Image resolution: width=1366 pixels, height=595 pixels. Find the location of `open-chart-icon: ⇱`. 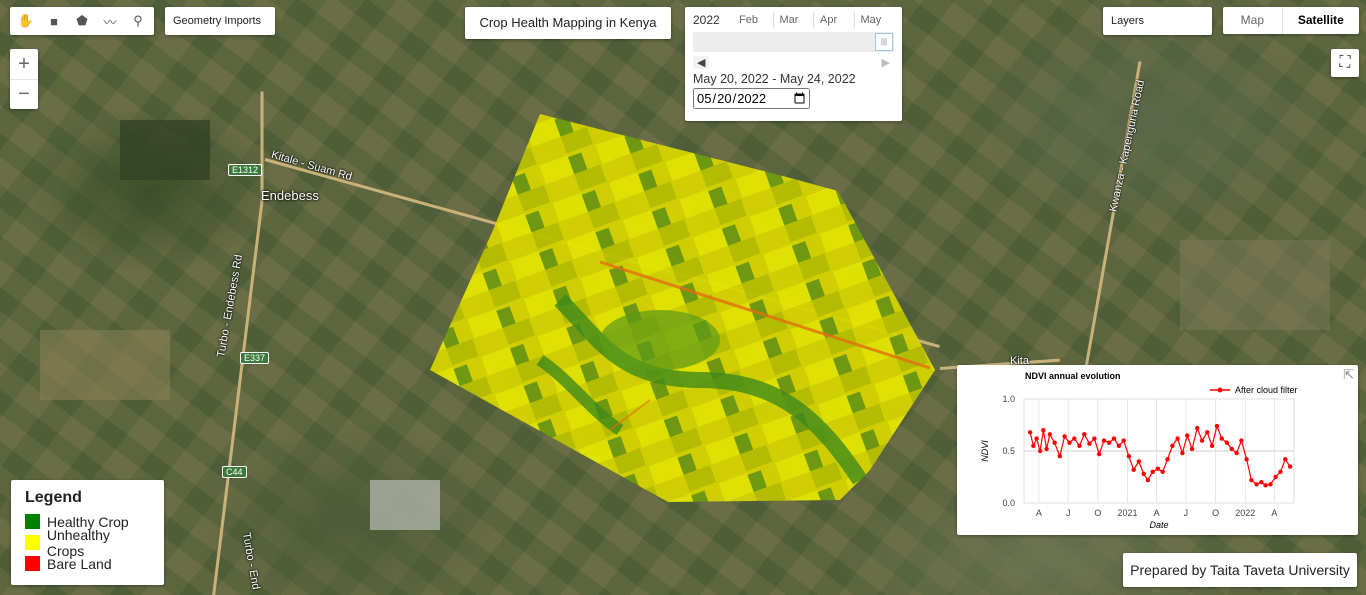

open-chart-icon: ⇱ is located at coordinates (1348, 375).